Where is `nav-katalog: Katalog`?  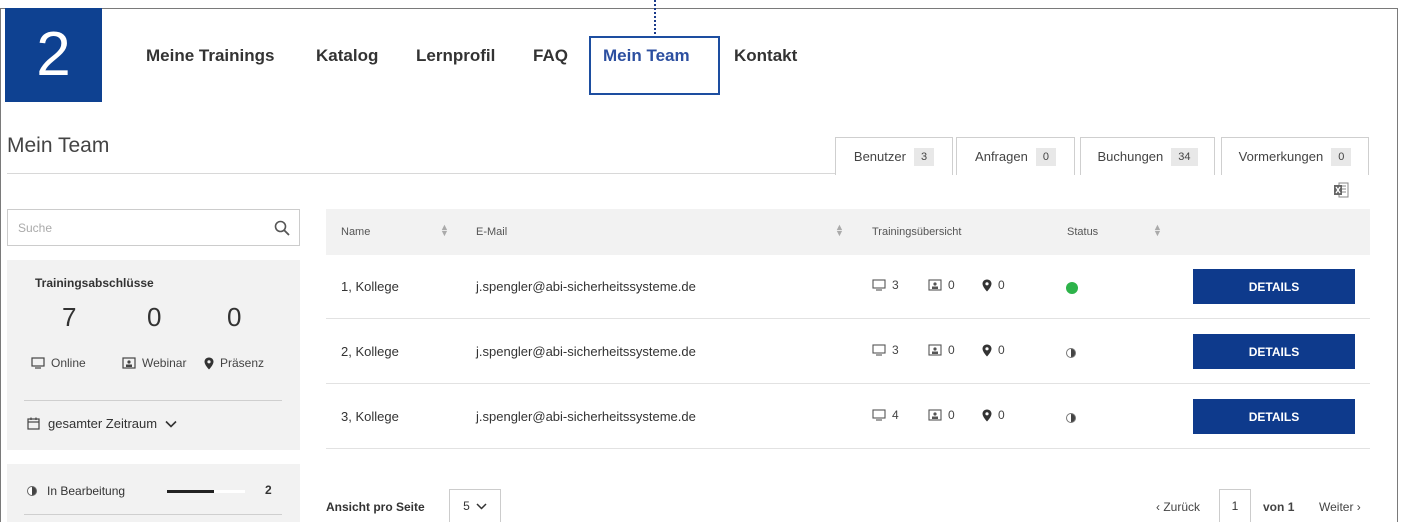
nav-katalog: Katalog is located at coordinates (347, 56).